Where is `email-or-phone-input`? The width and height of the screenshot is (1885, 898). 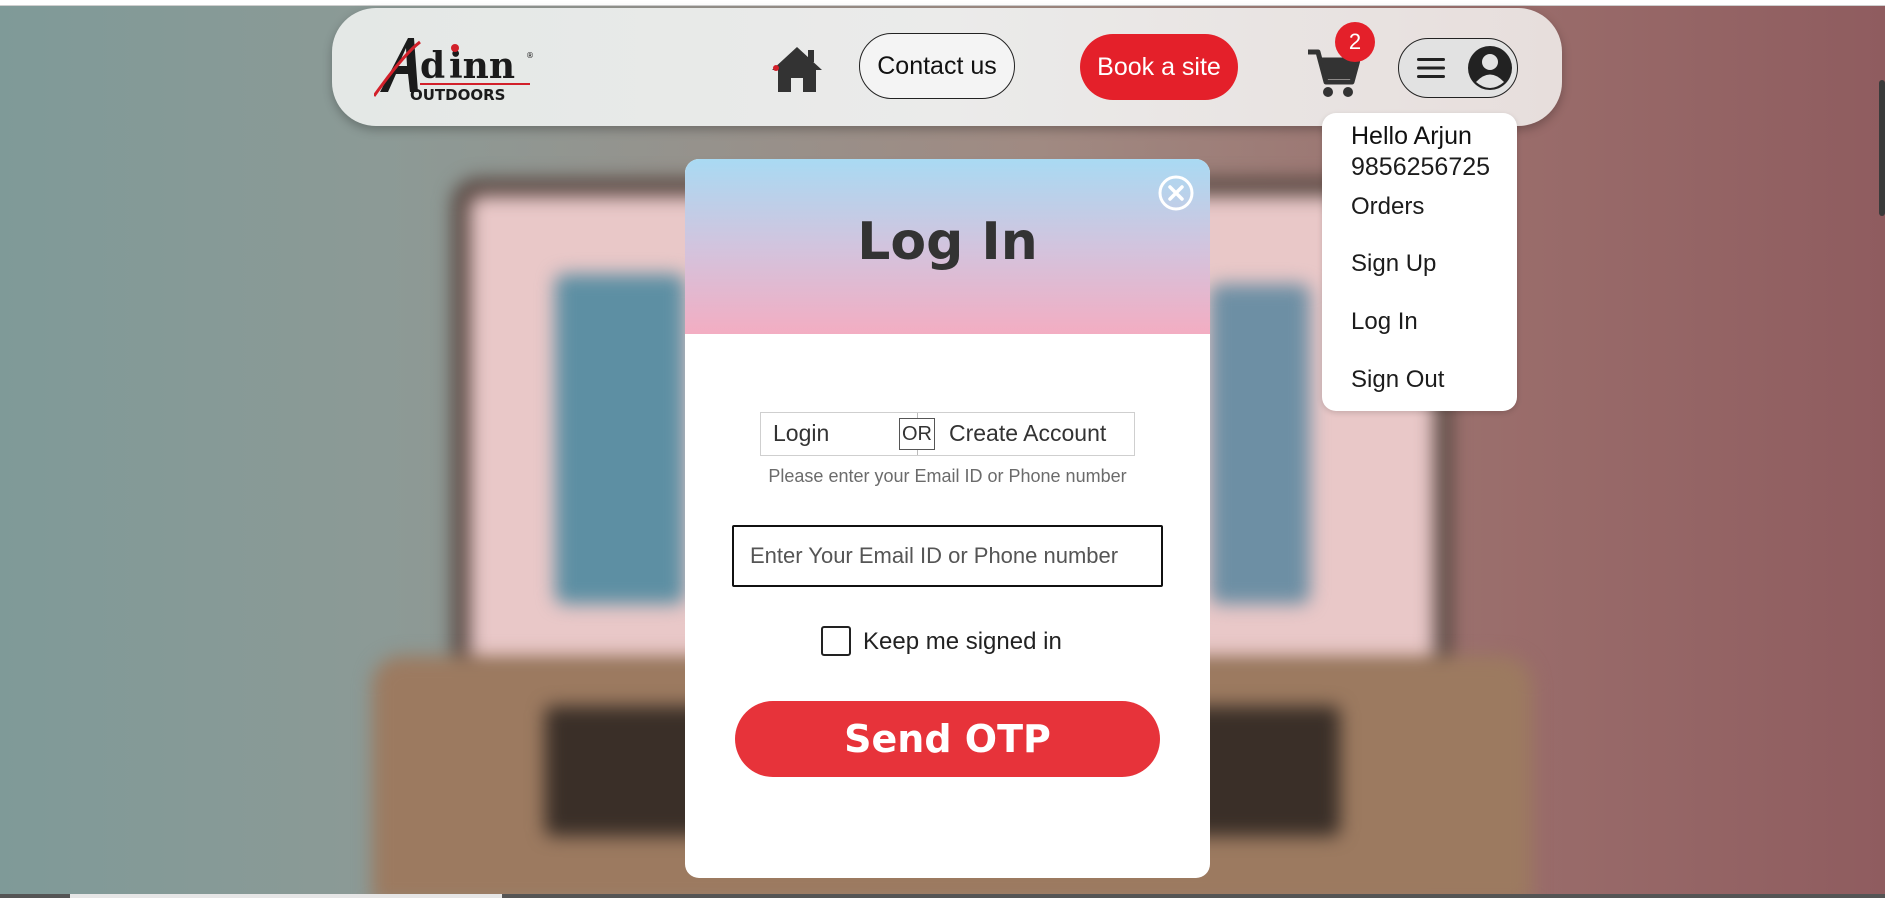
email-or-phone-input is located at coordinates (947, 556).